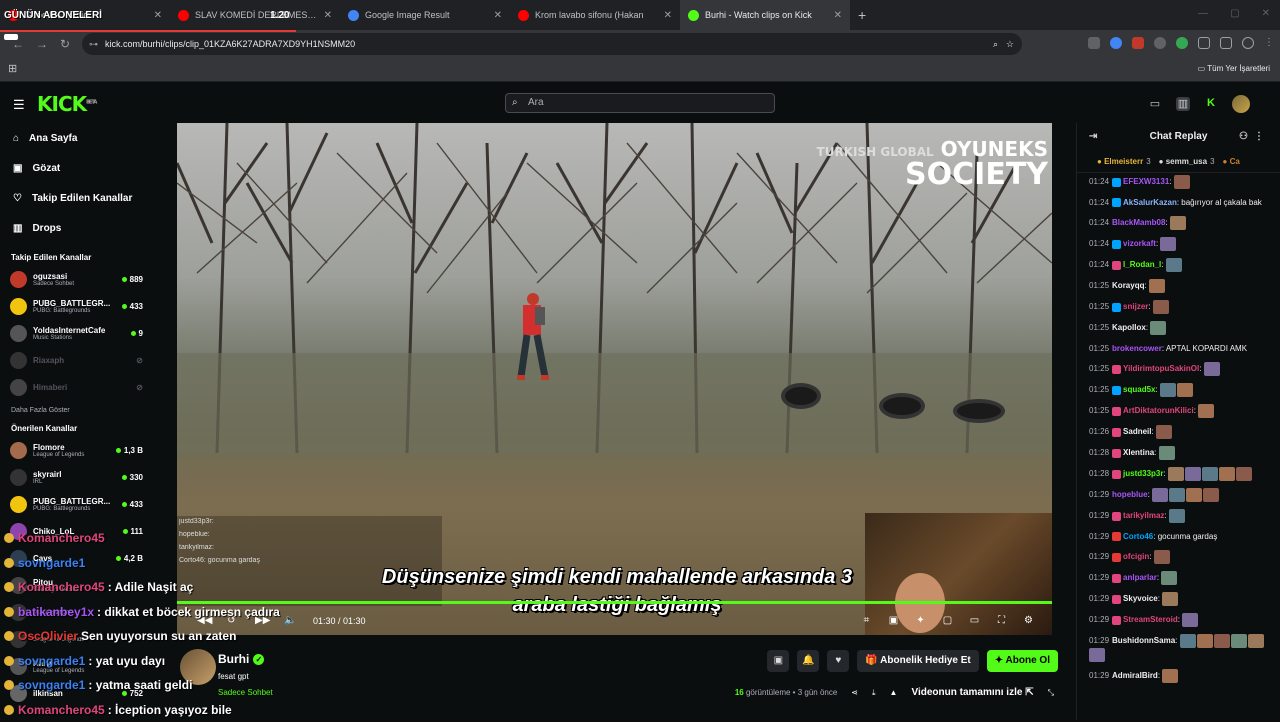 Image resolution: width=1280 pixels, height=722 pixels. I want to click on fullscreen-icon: ⛶, so click(1001, 620).